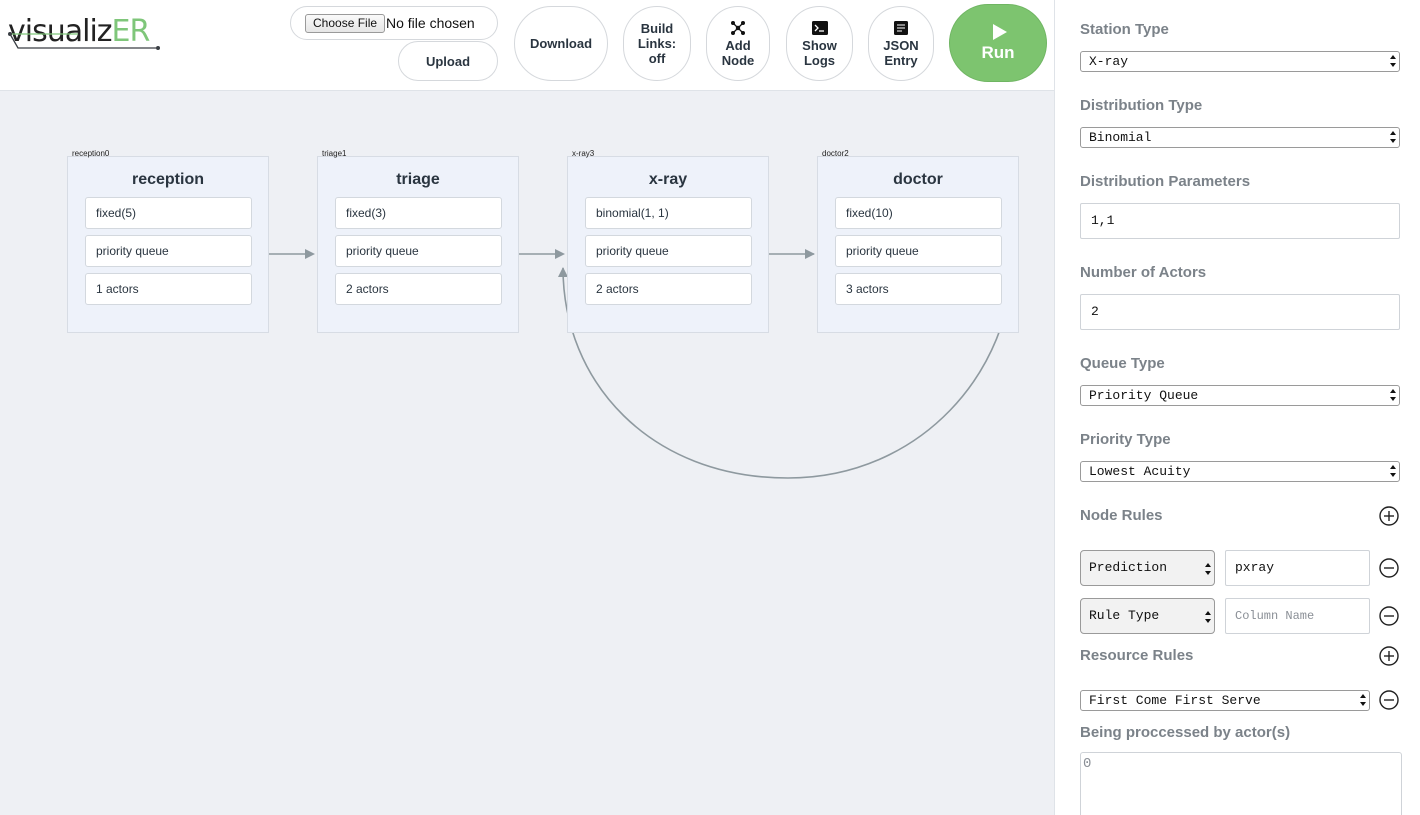 The image size is (1420, 815). I want to click on rule-type-select: Prediction, so click(1147, 568).